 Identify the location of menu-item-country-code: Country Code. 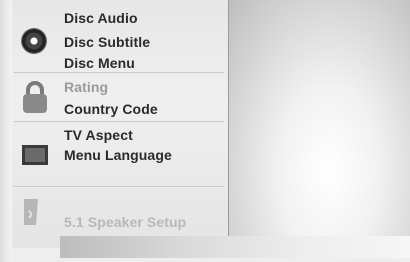
(111, 109).